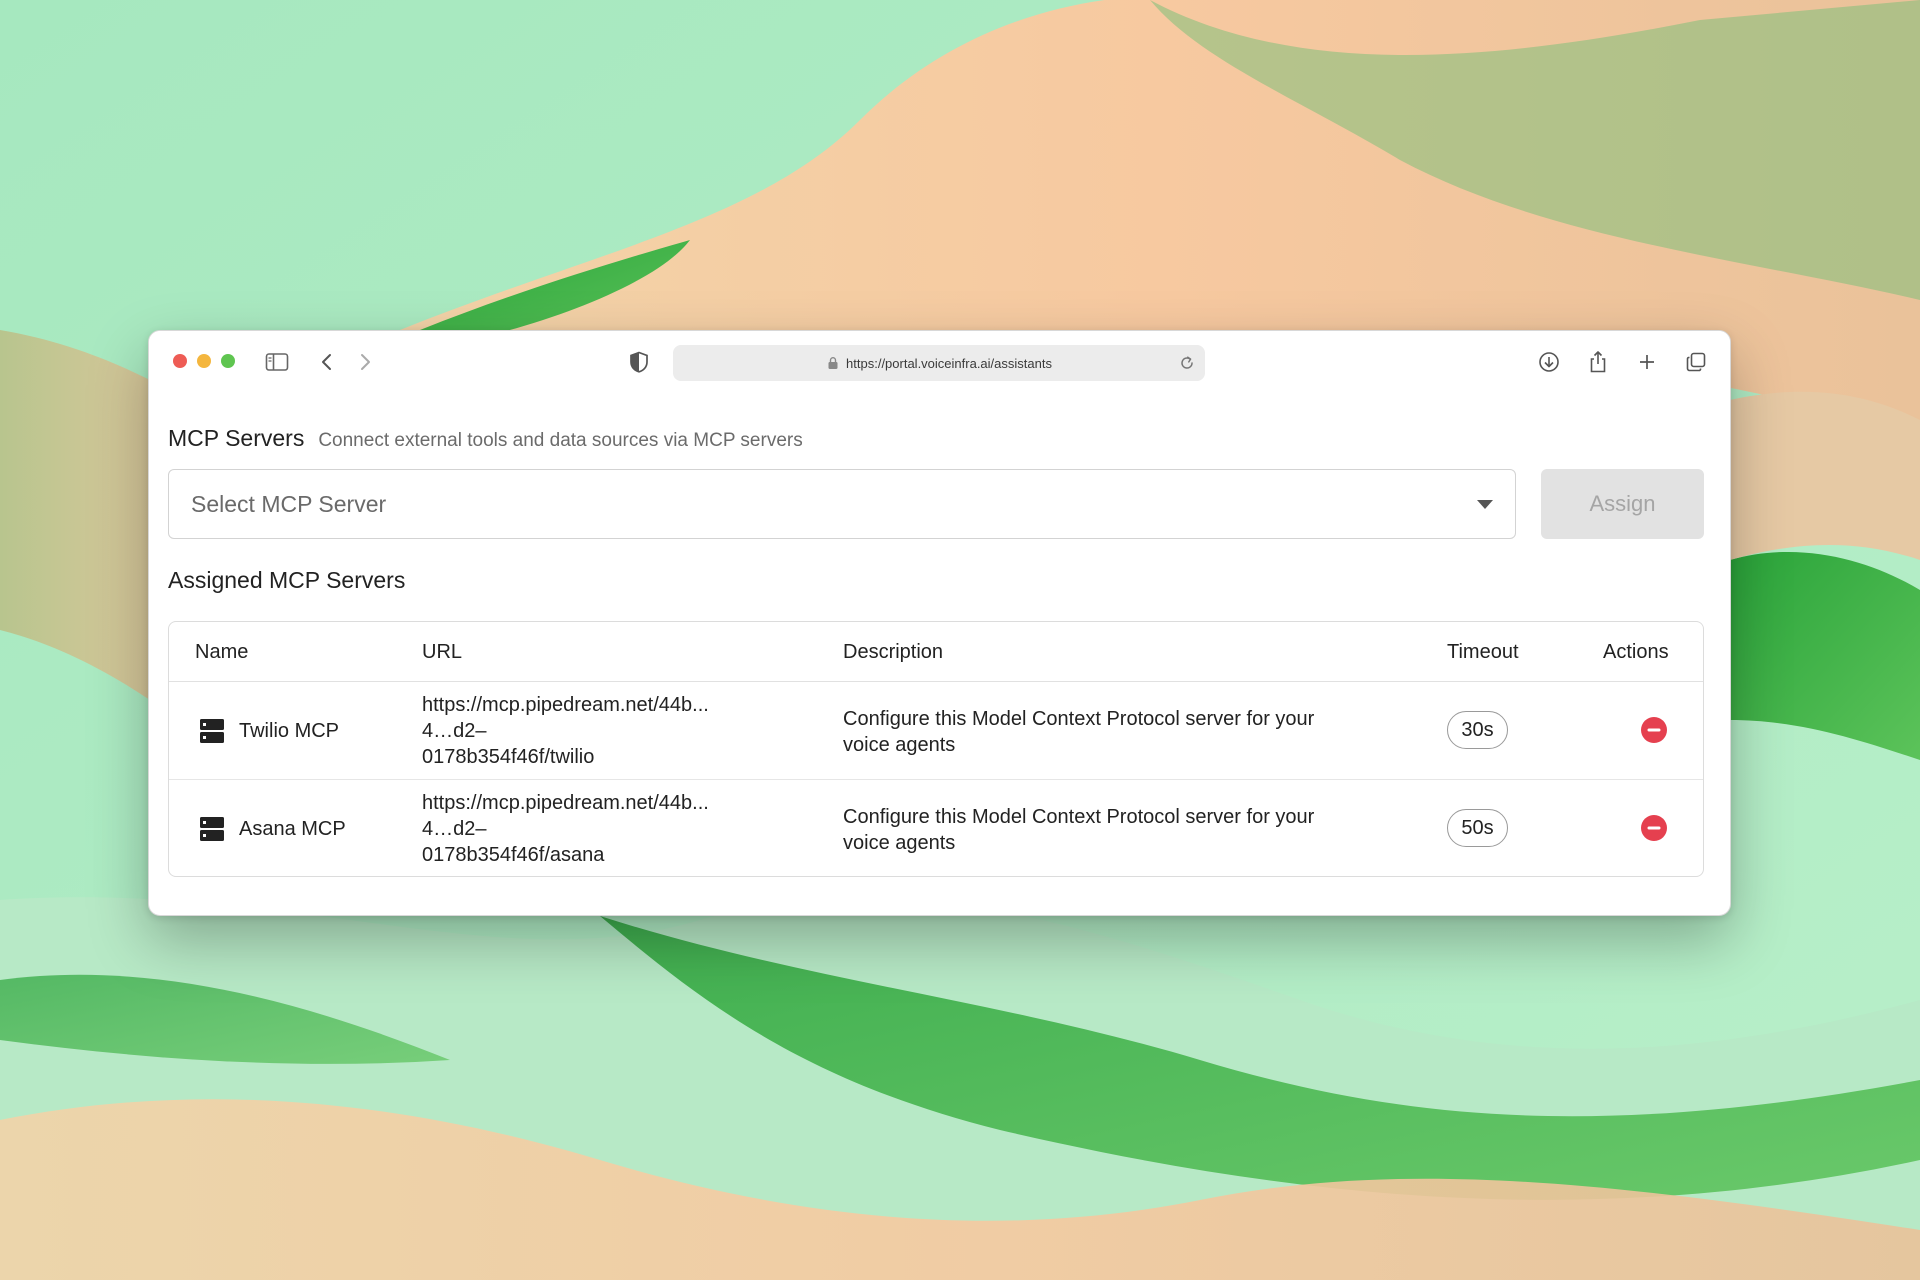  What do you see at coordinates (277, 362) in the screenshot?
I see `sidebar-toggle-icon` at bounding box center [277, 362].